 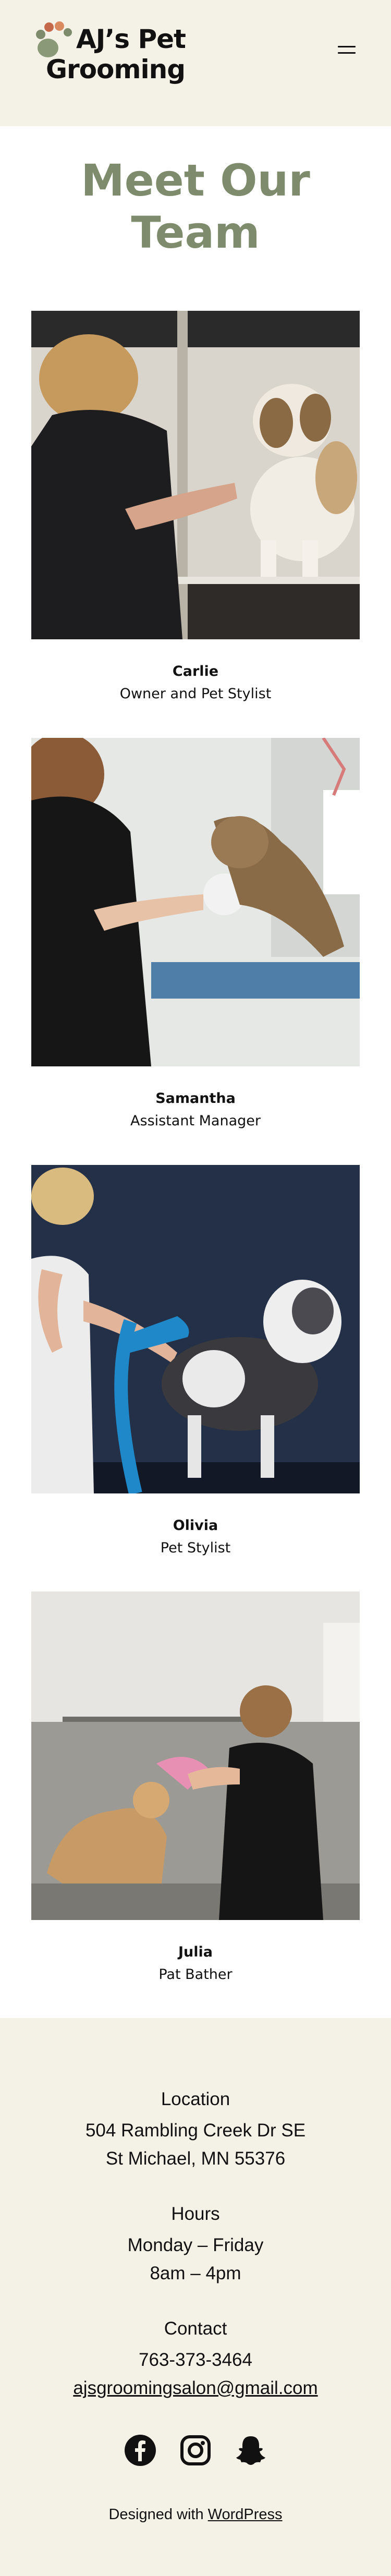 I want to click on location-heading: Location, so click(x=195, y=2099).